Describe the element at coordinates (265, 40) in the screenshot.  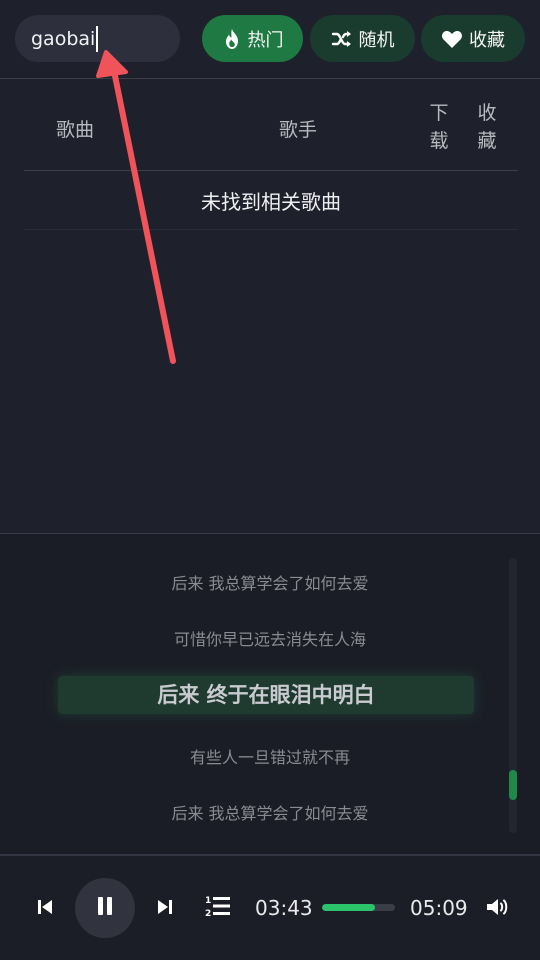
I see `hot-button-label: 热门` at that location.